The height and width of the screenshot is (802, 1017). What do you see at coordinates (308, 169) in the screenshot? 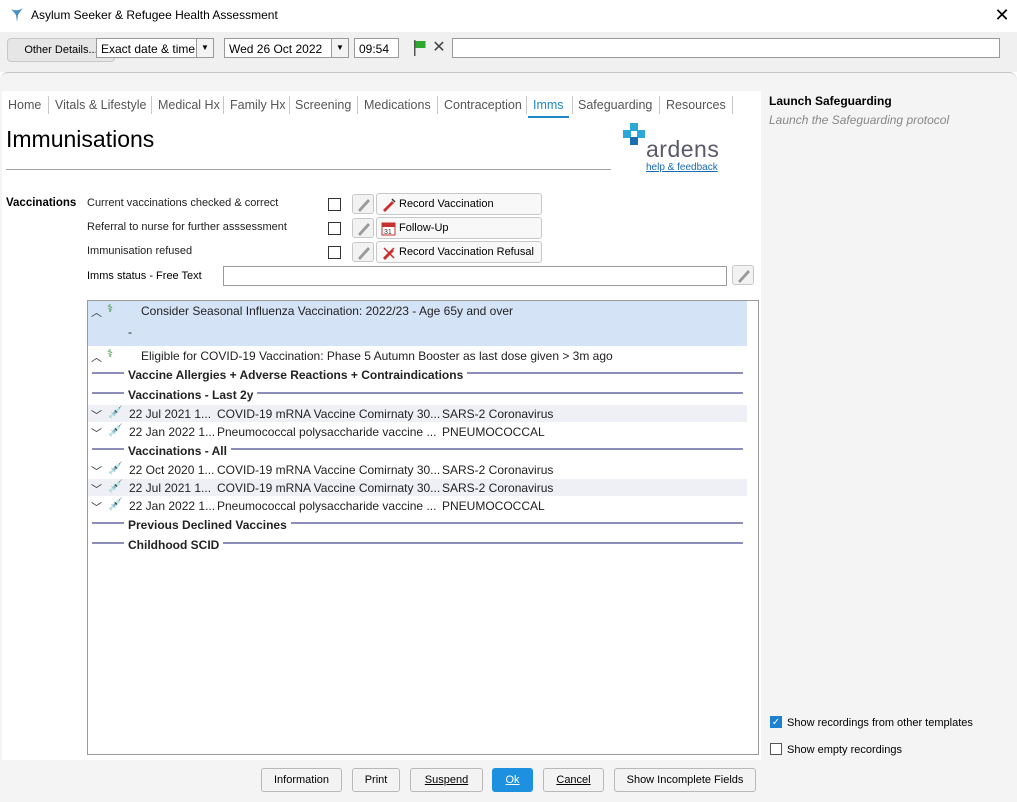
I see `heading-divider` at bounding box center [308, 169].